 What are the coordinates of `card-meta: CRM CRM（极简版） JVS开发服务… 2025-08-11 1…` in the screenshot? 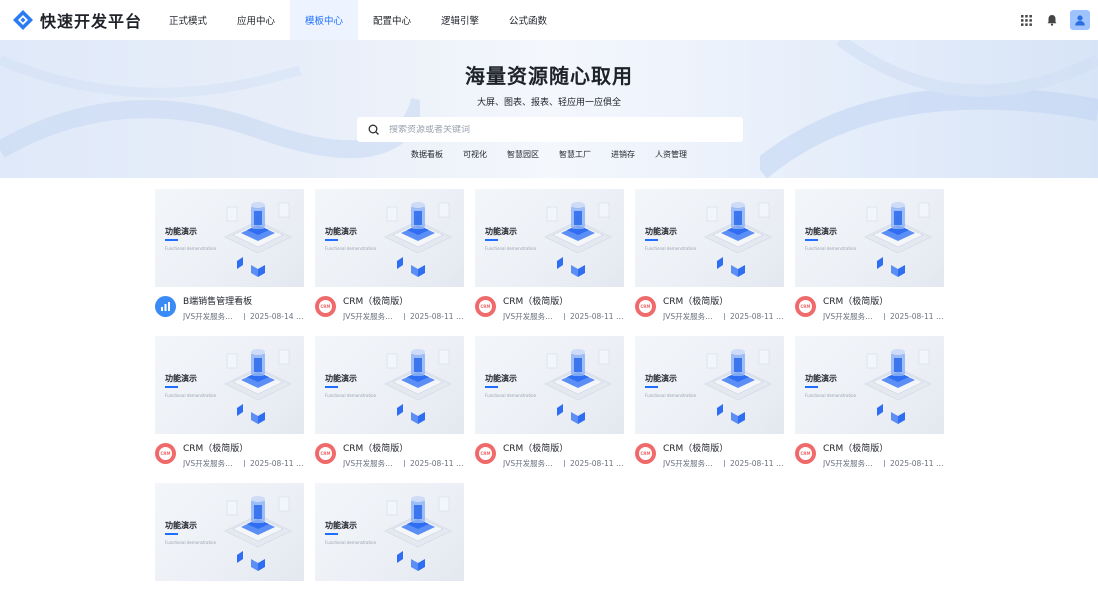 It's located at (869, 309).